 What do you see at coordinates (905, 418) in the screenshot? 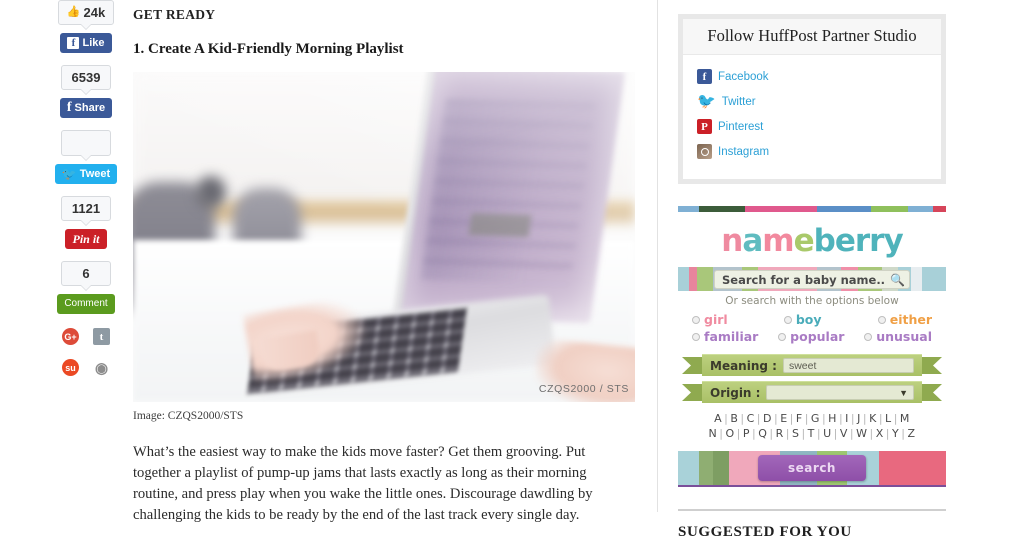
I see `alphabet-letter-M: M` at bounding box center [905, 418].